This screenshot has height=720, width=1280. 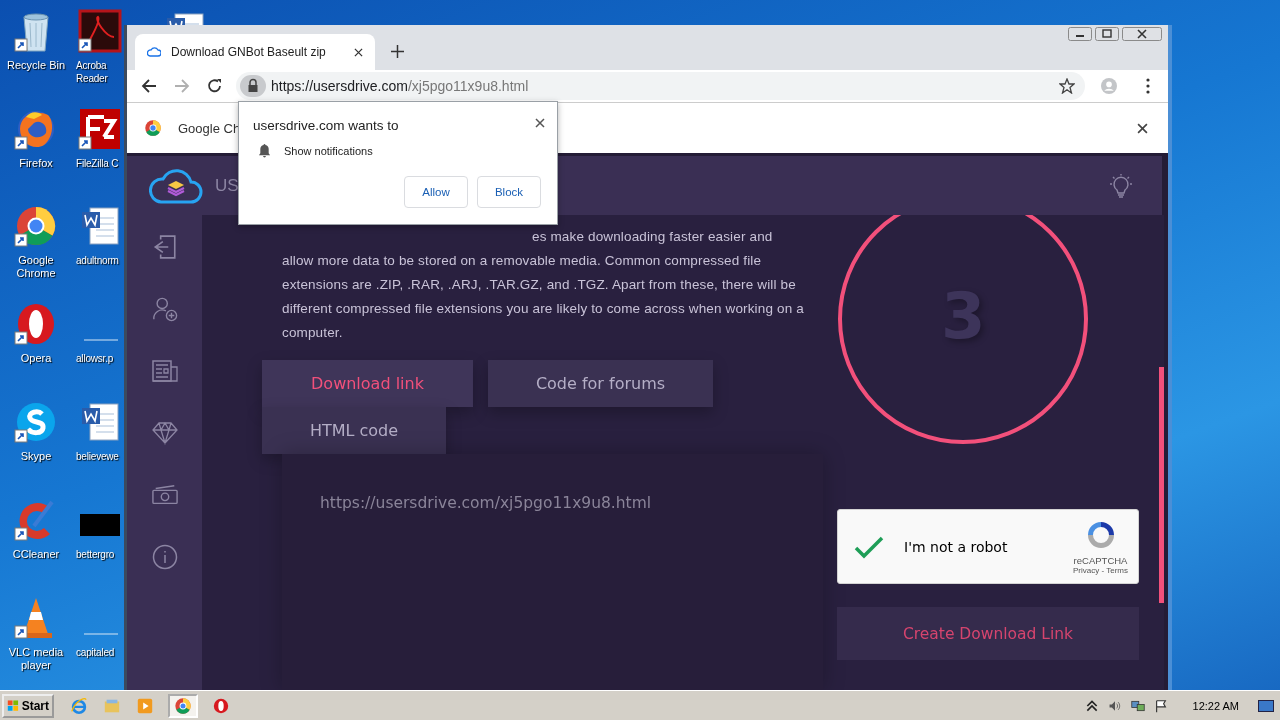 What do you see at coordinates (36, 456) in the screenshot?
I see `desktop-icon-label: Skype` at bounding box center [36, 456].